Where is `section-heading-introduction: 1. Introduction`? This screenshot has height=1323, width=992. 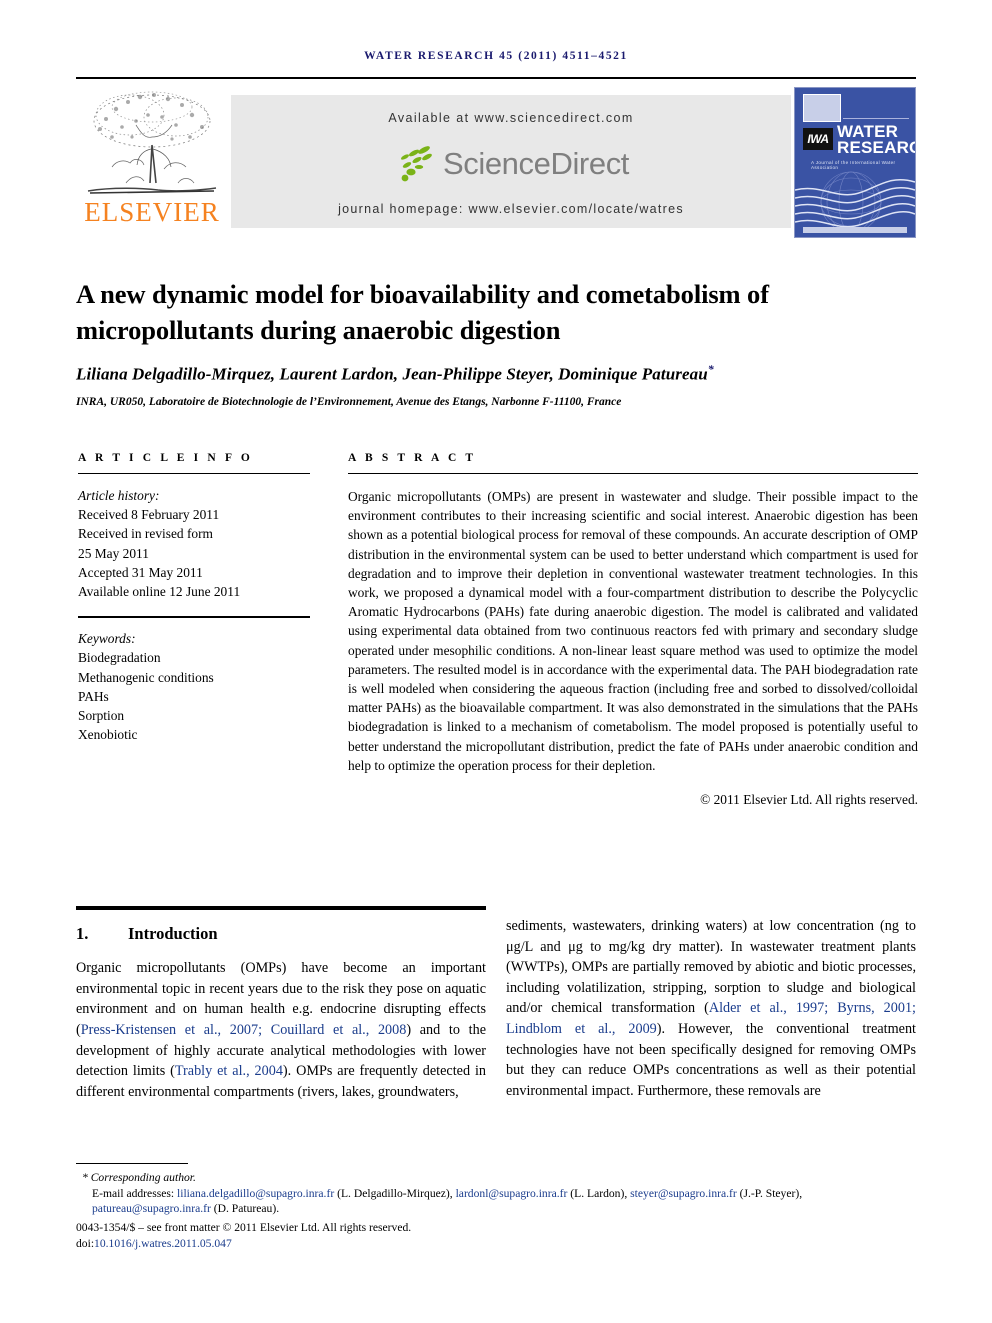 section-heading-introduction: 1. Introduction is located at coordinates (281, 934).